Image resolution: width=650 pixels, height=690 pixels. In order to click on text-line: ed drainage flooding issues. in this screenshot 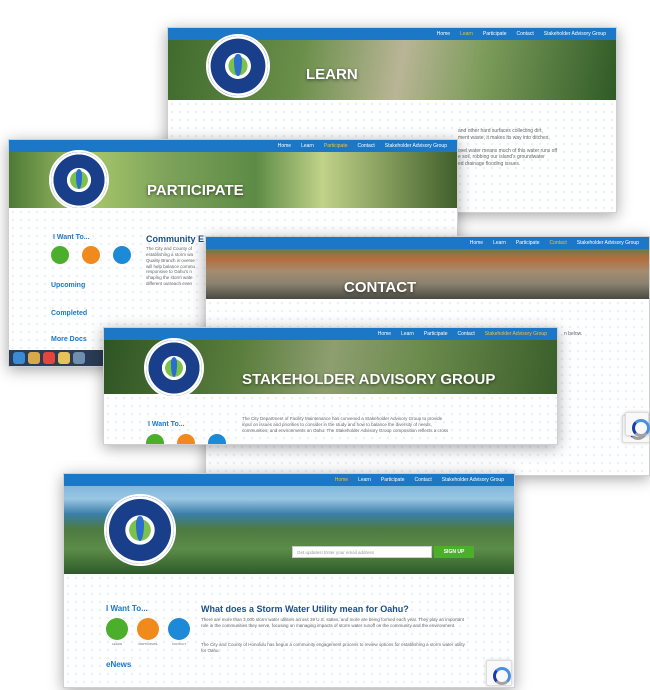, I will do `click(489, 163)`.